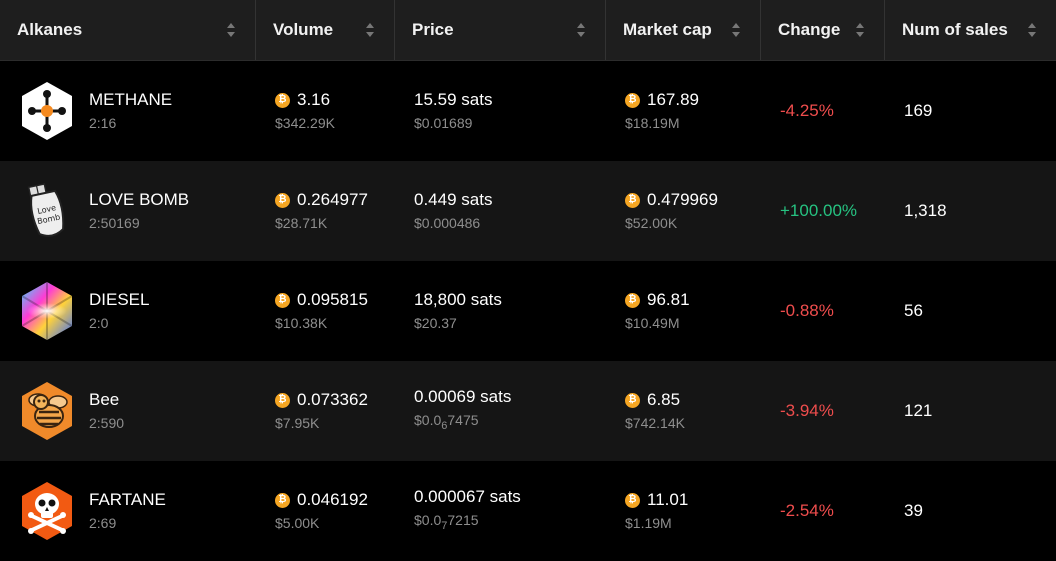 This screenshot has width=1056, height=561. Describe the element at coordinates (655, 423) in the screenshot. I see `market-cap-usd: $742.14K` at that location.